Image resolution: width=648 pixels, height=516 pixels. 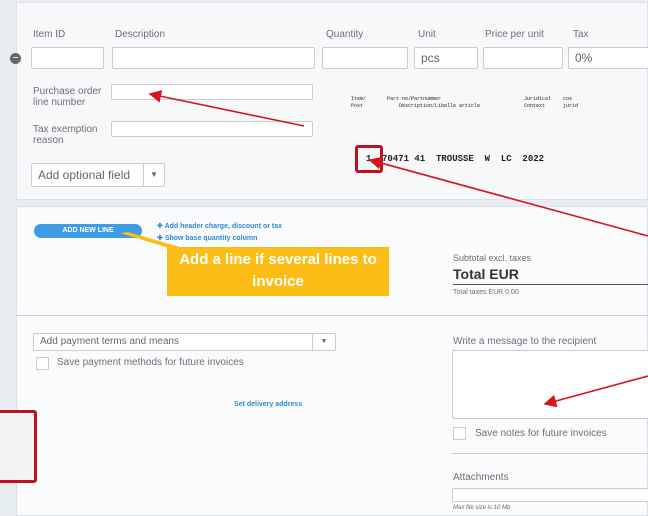 What do you see at coordinates (223, 226) in the screenshot?
I see `add-header-charge-label: Add header charge, discount or tax` at bounding box center [223, 226].